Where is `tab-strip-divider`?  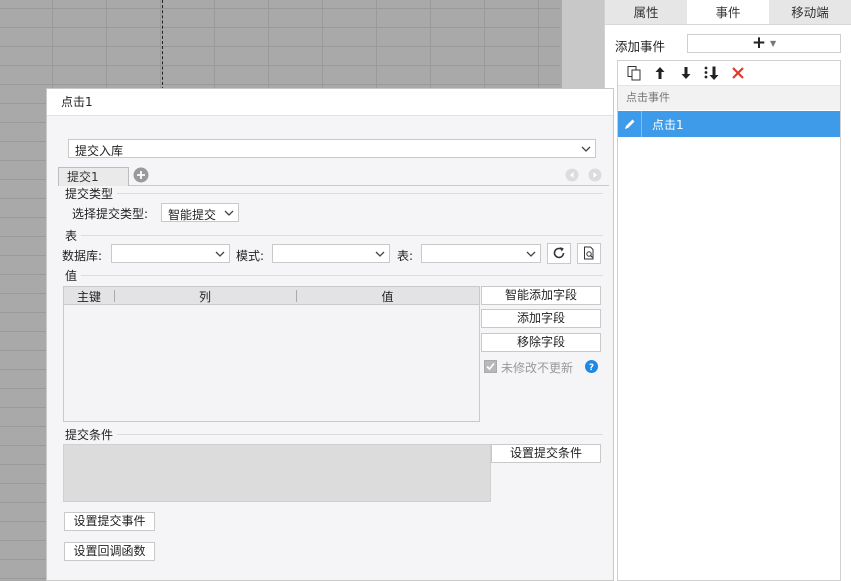
tab-strip-divider is located at coordinates (369, 185).